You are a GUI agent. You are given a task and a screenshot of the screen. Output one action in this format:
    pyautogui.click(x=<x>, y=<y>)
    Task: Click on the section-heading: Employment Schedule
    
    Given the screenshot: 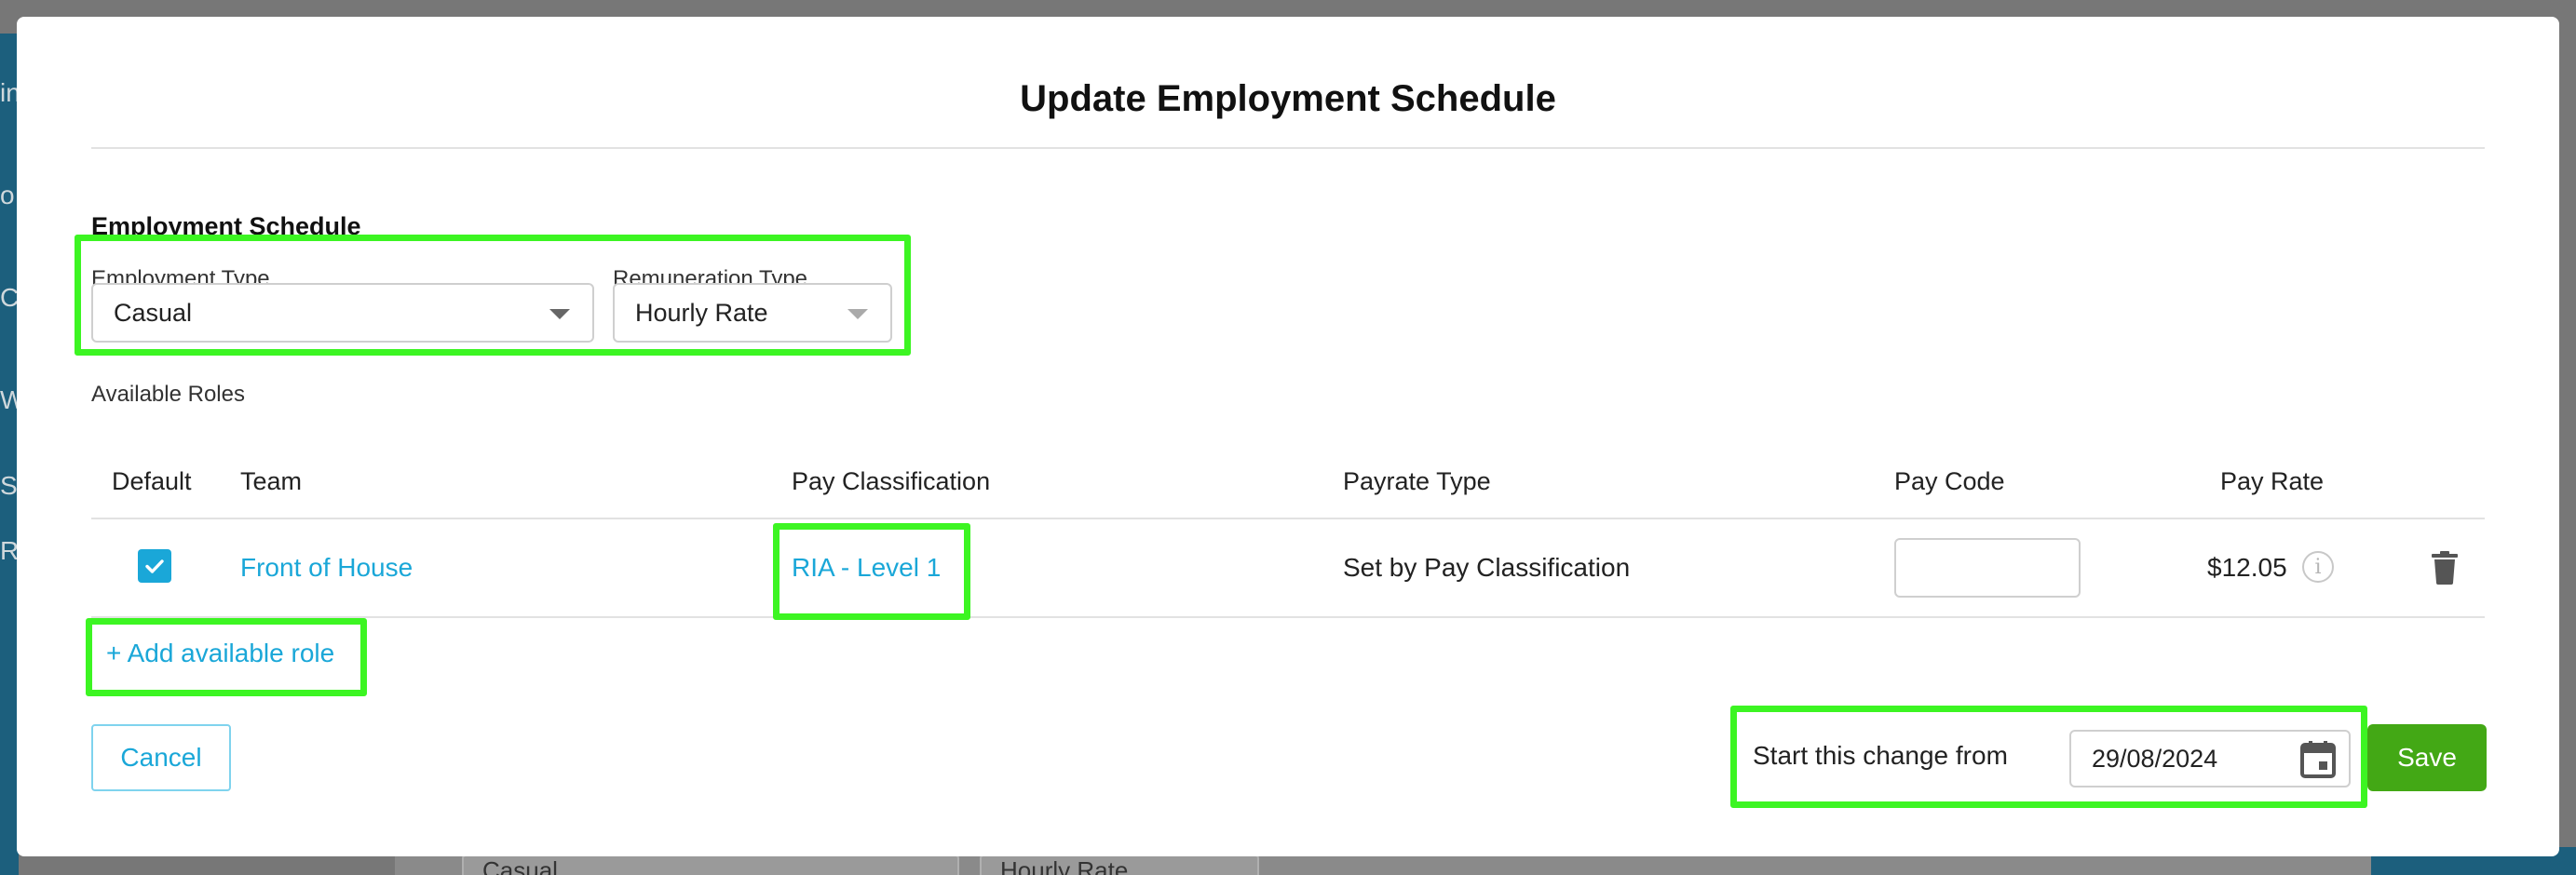 What is the action you would take?
    pyautogui.click(x=226, y=226)
    